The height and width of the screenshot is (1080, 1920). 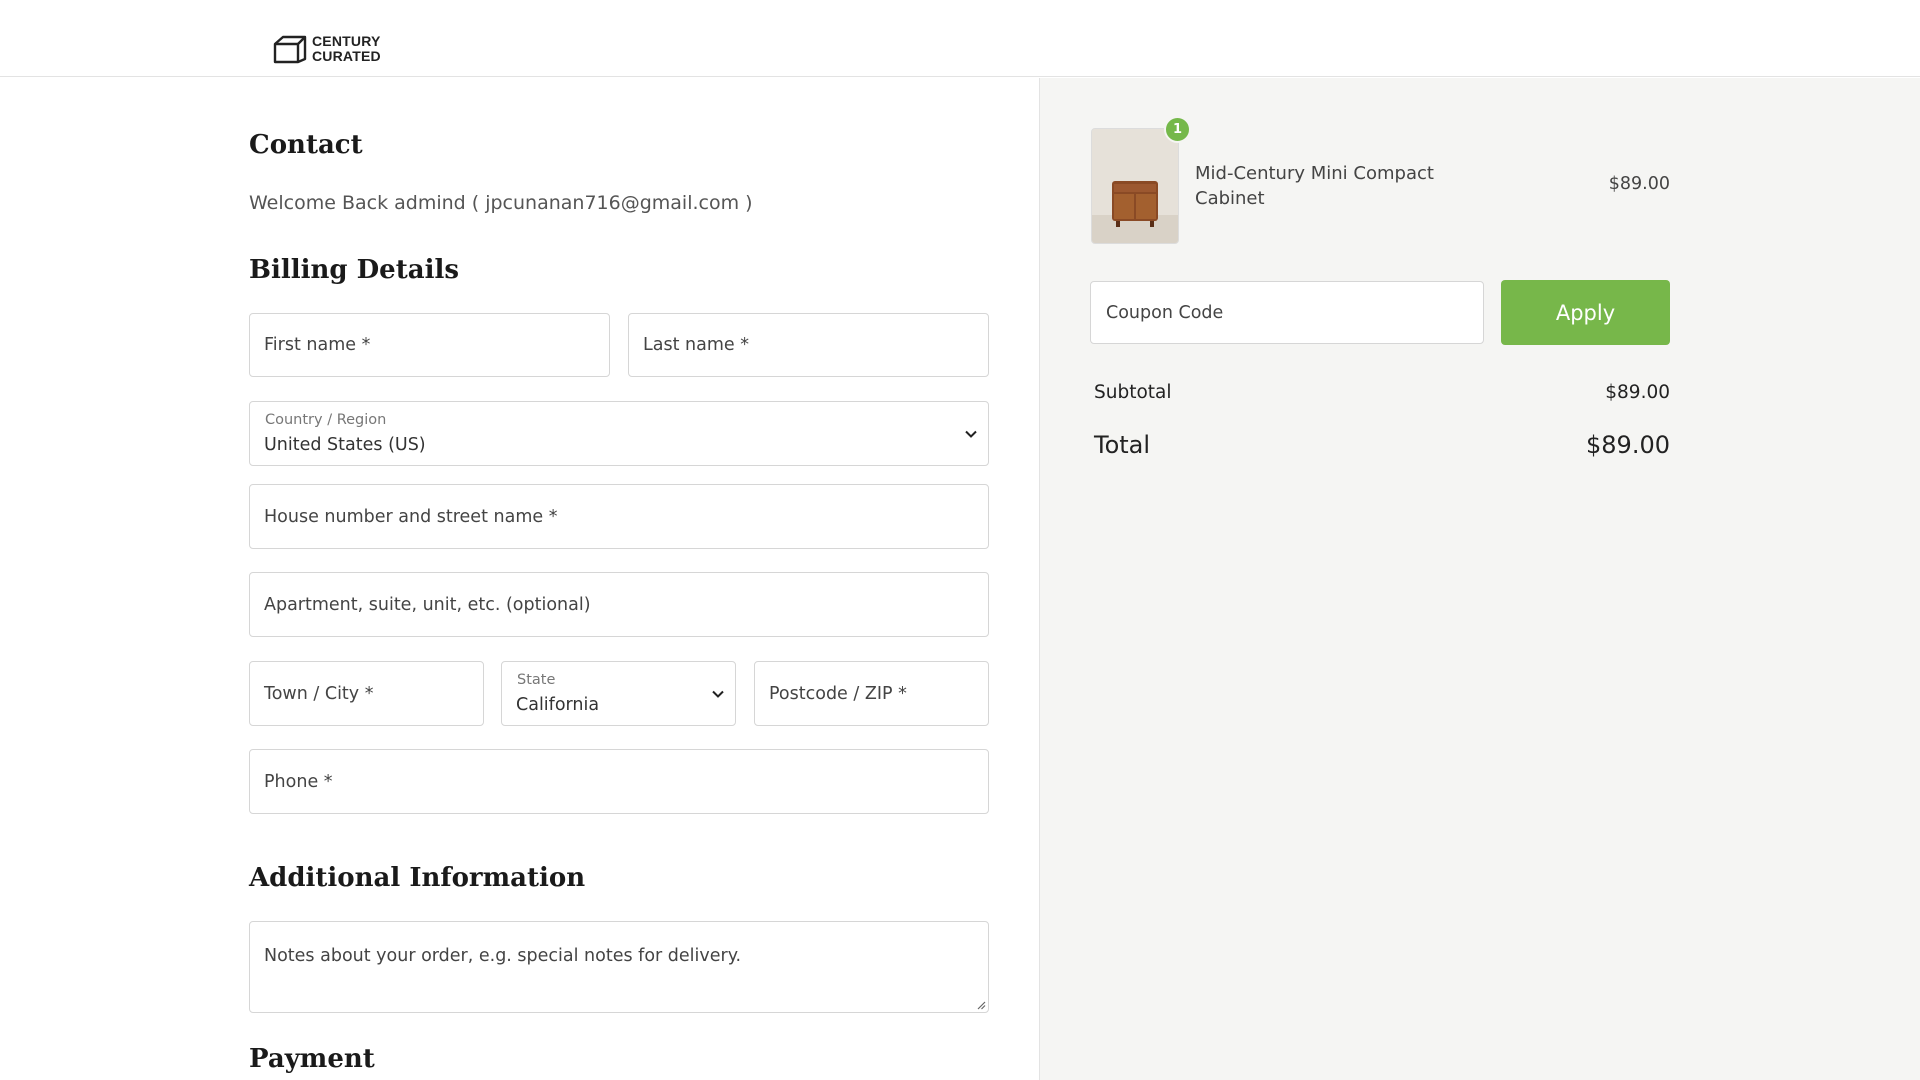 I want to click on brand-logo: CENTURY CURATED, so click(x=326, y=49).